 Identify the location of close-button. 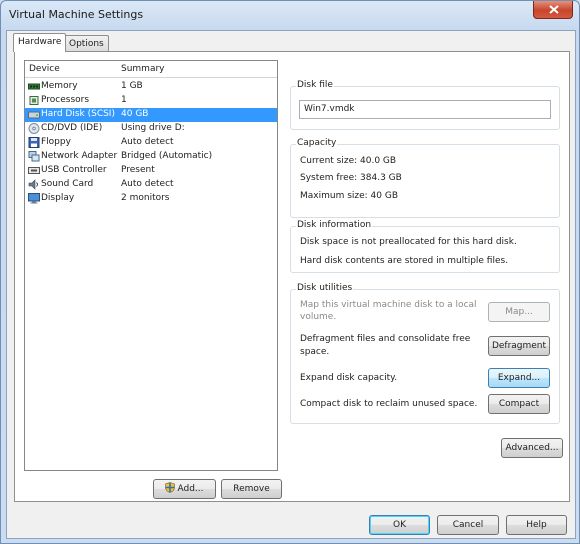
(553, 10).